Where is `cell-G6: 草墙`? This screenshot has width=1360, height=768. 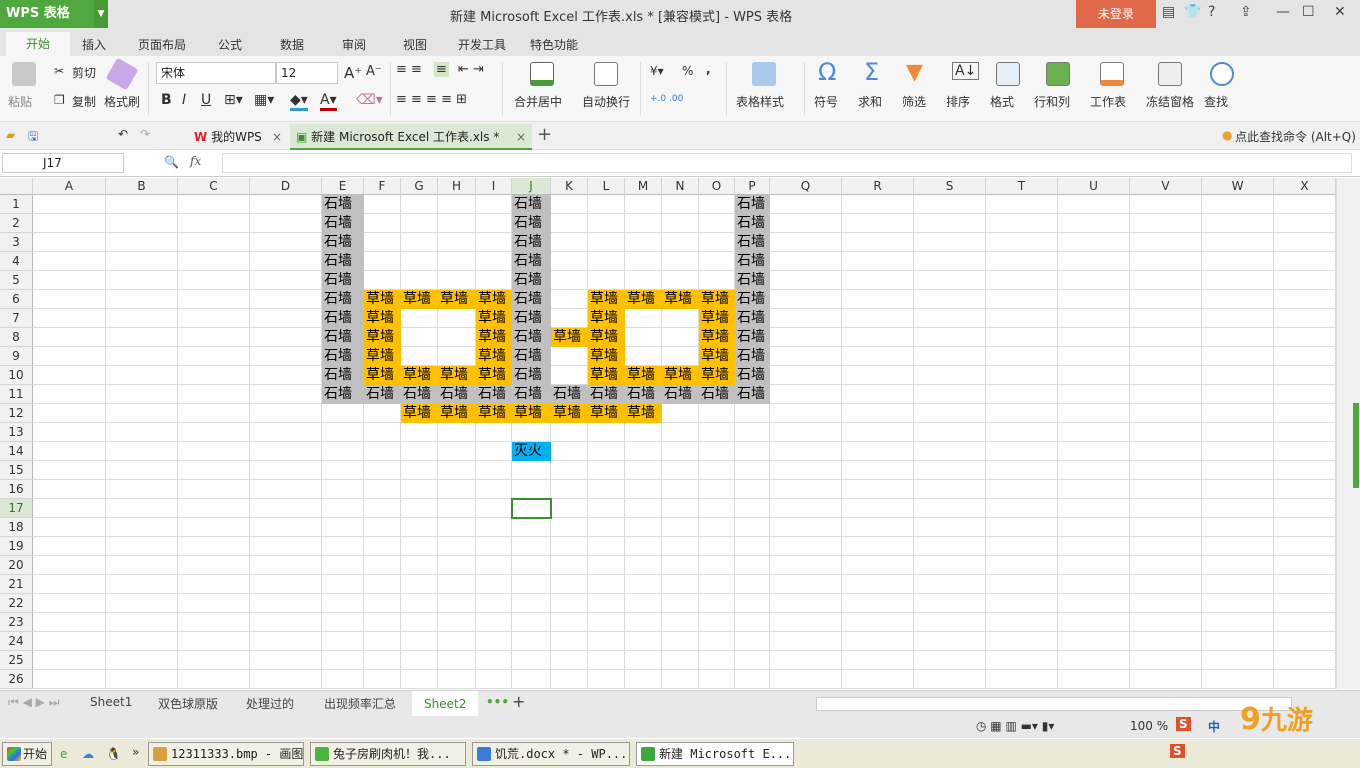 cell-G6: 草墙 is located at coordinates (419, 299).